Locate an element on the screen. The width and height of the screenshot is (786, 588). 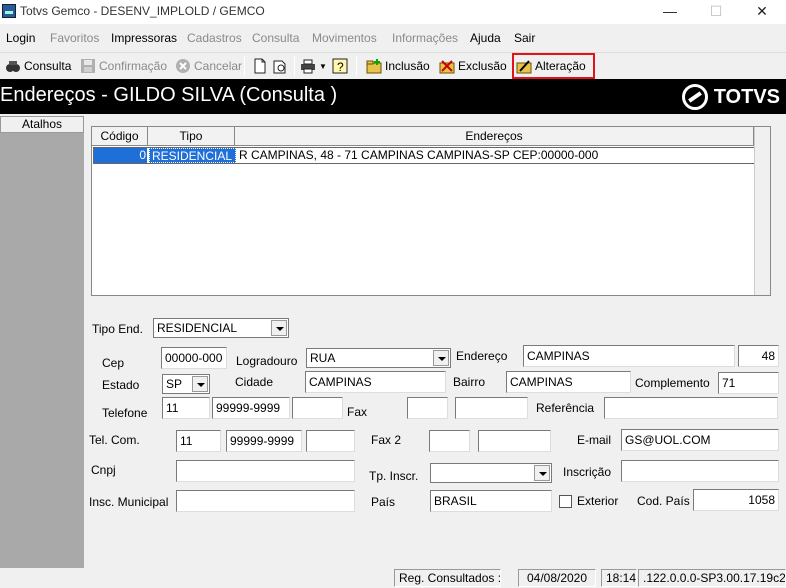
print-button: ▼ is located at coordinates (313, 66).